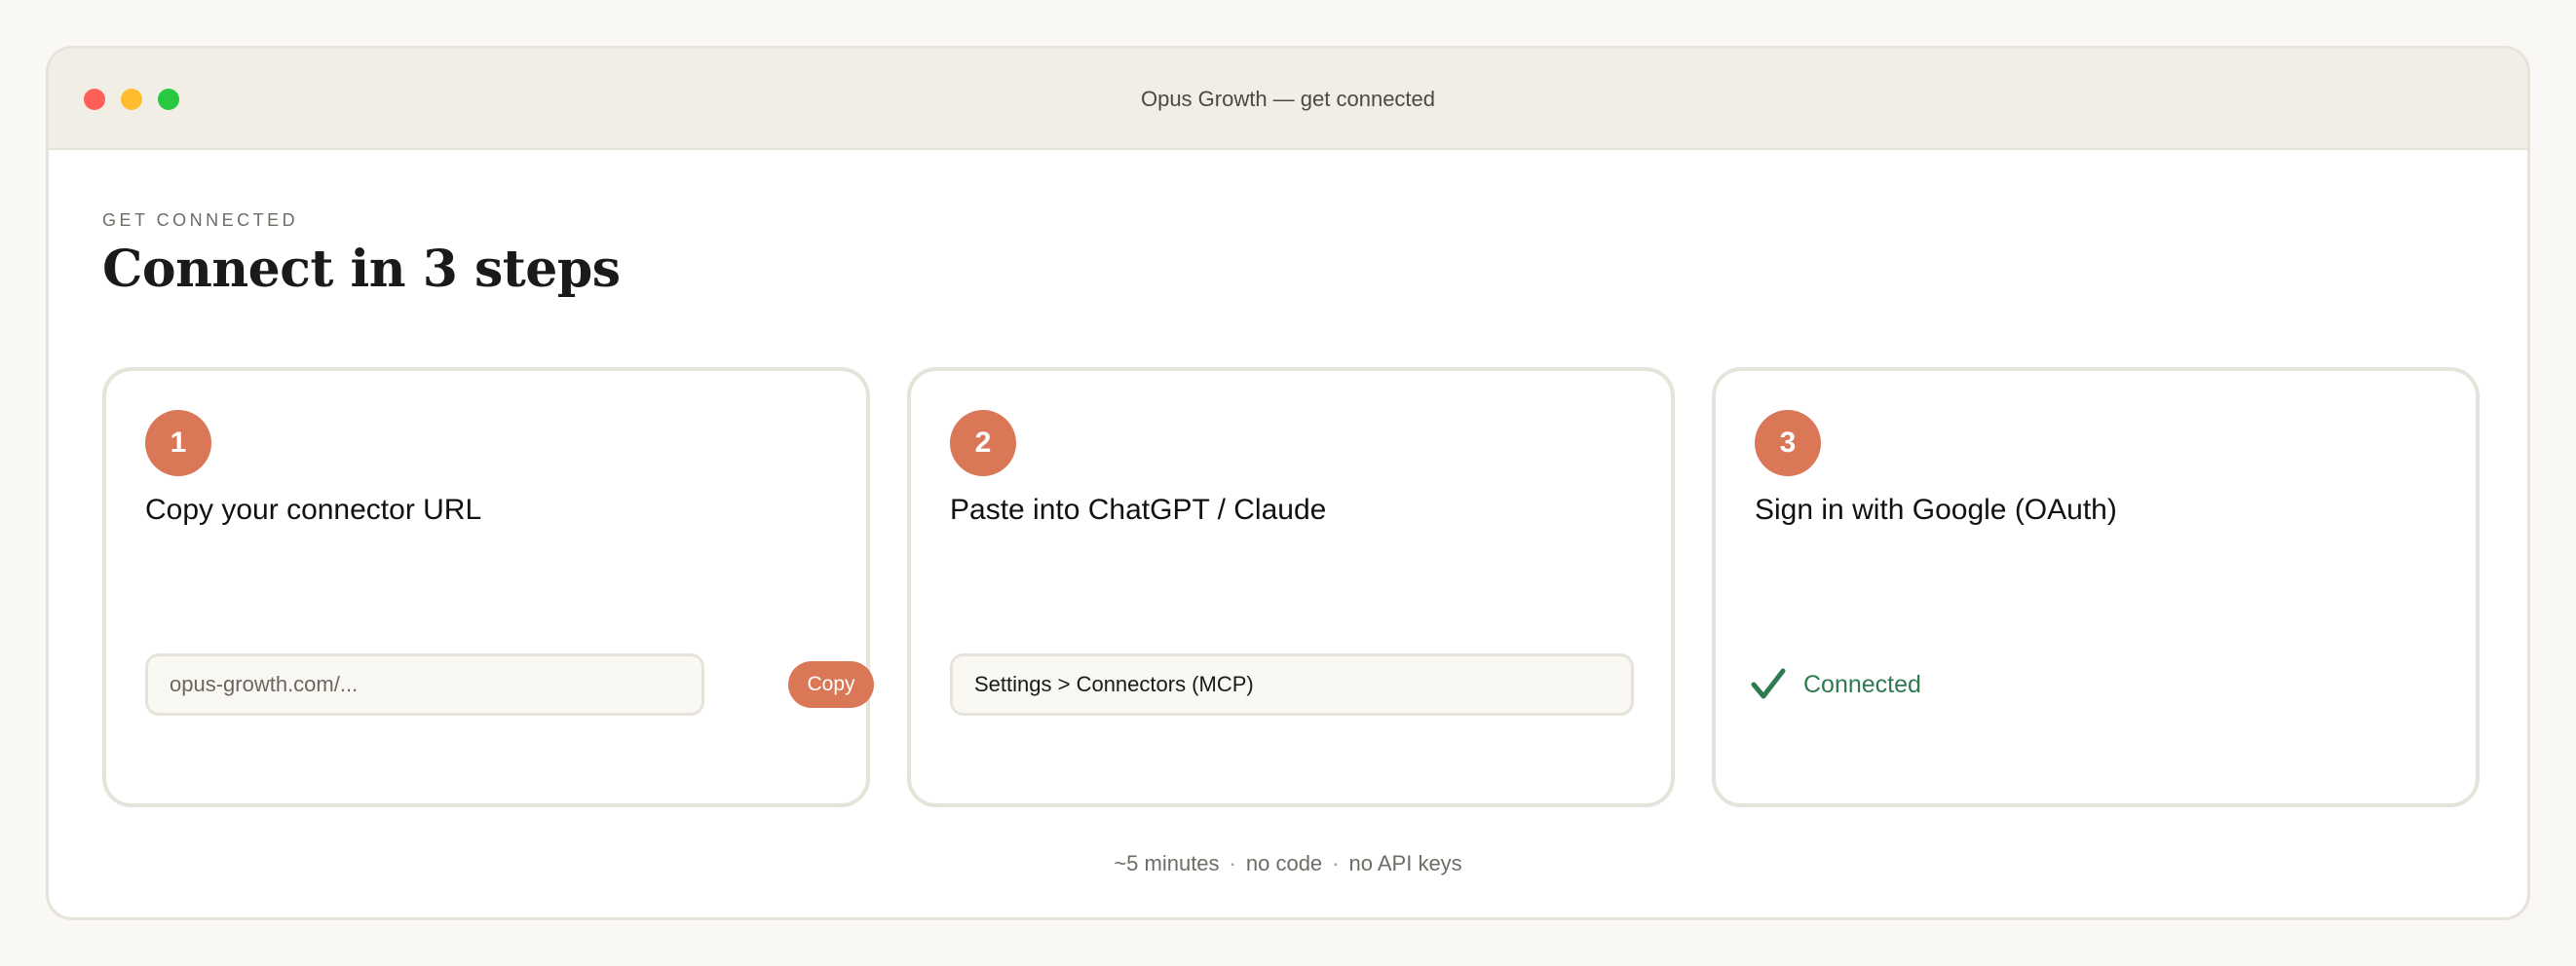  What do you see at coordinates (1862, 684) in the screenshot?
I see `status-label: Connected` at bounding box center [1862, 684].